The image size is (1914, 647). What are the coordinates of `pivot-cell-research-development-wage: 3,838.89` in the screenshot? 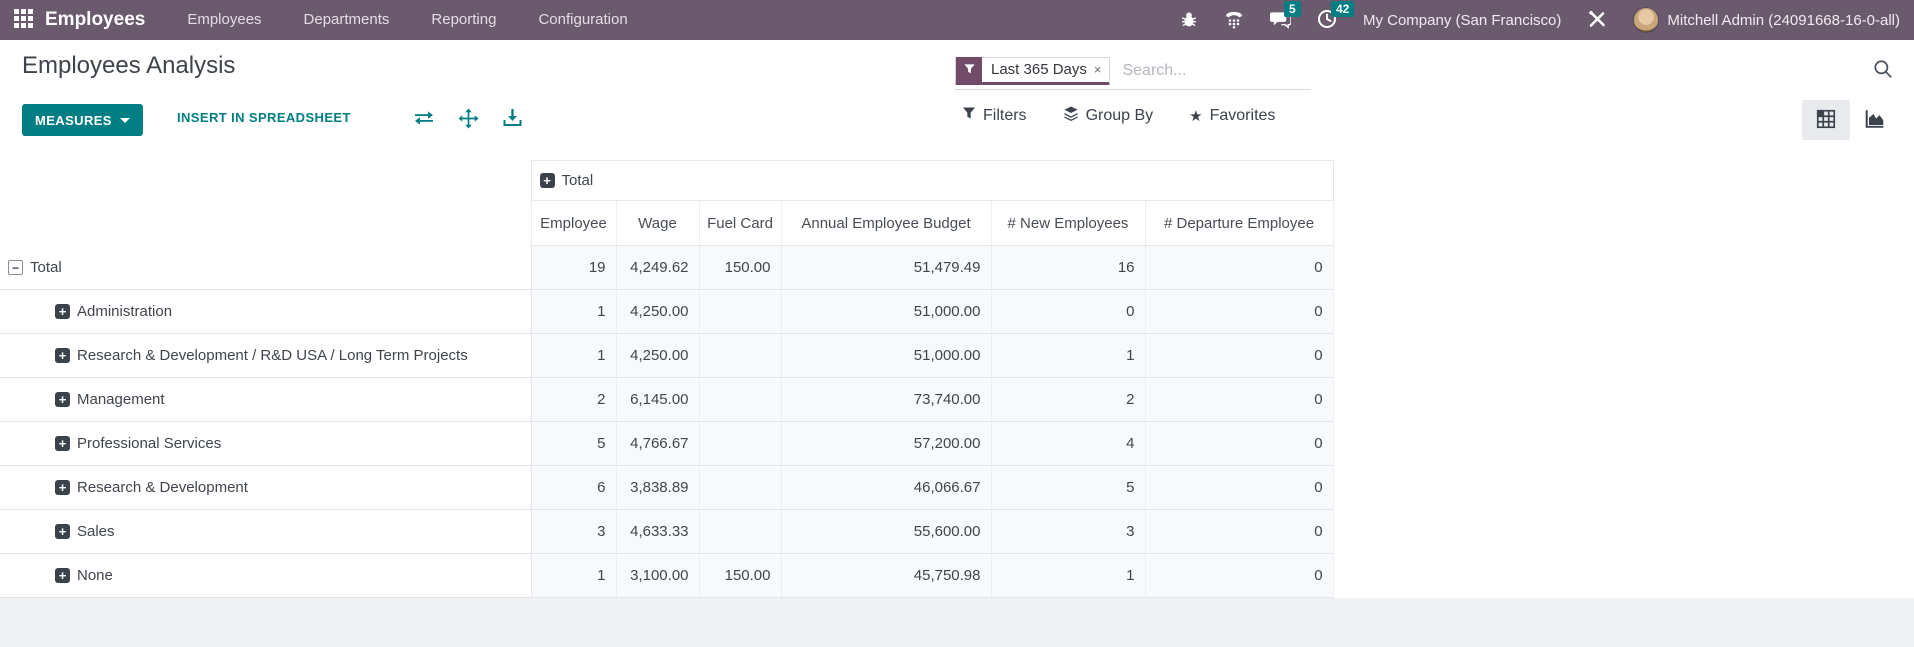 It's located at (657, 487).